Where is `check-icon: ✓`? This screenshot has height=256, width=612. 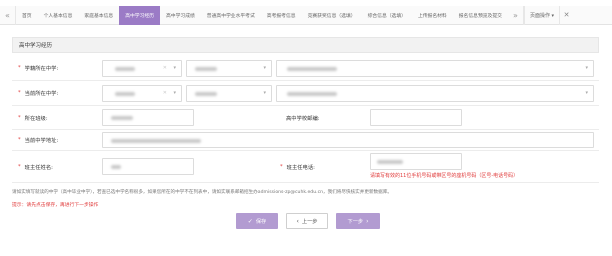
check-icon: ✓ is located at coordinates (250, 221).